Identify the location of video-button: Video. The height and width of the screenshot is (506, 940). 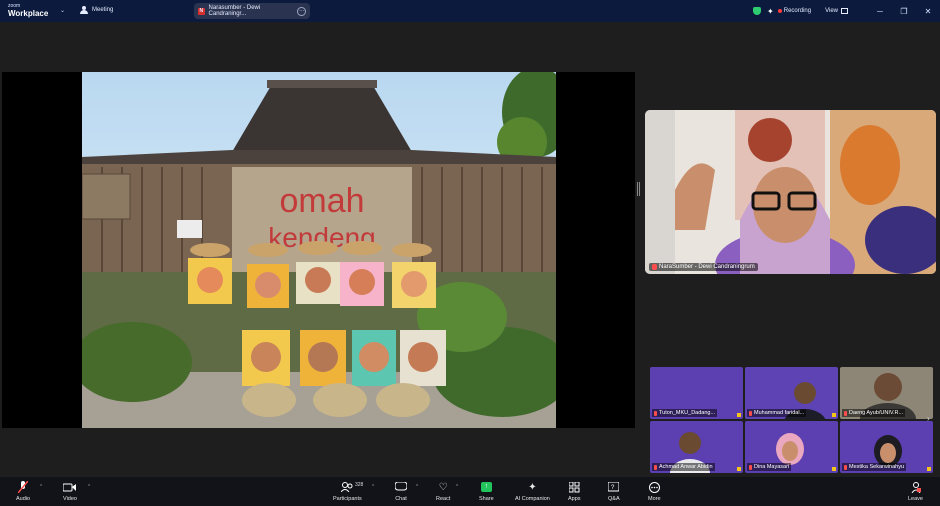
(70, 491).